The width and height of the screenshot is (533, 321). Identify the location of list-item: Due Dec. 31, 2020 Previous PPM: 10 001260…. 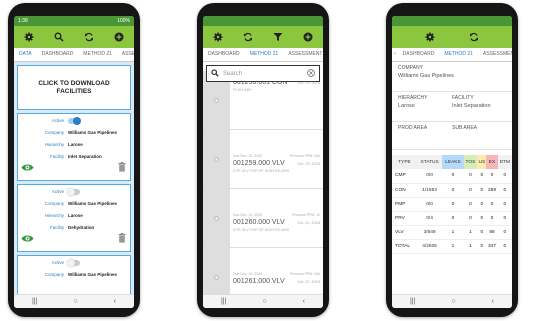
(263, 218).